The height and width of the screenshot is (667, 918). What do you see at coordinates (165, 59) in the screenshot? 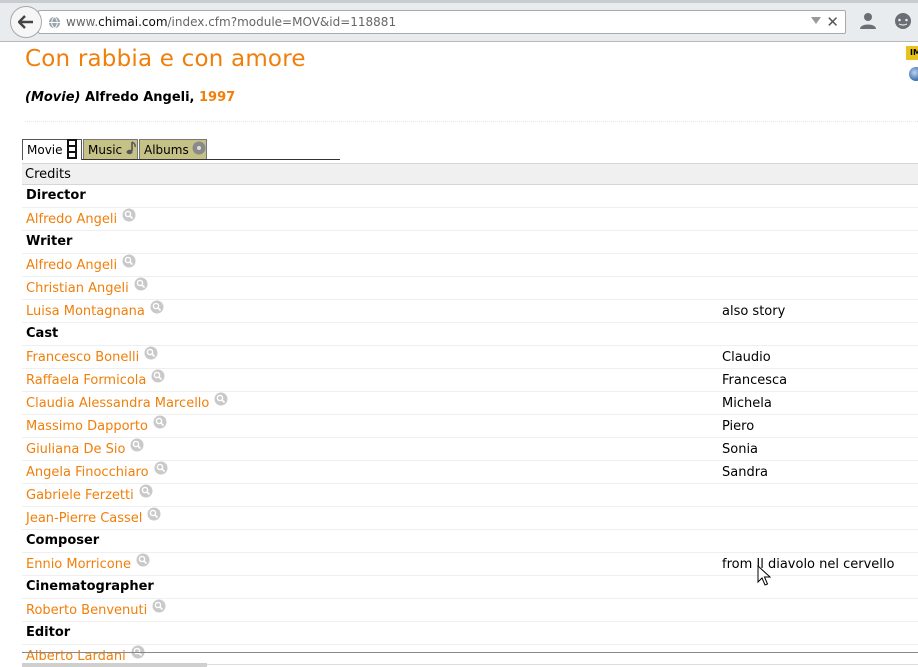
I see `page-title: Con rabbia e con amore` at bounding box center [165, 59].